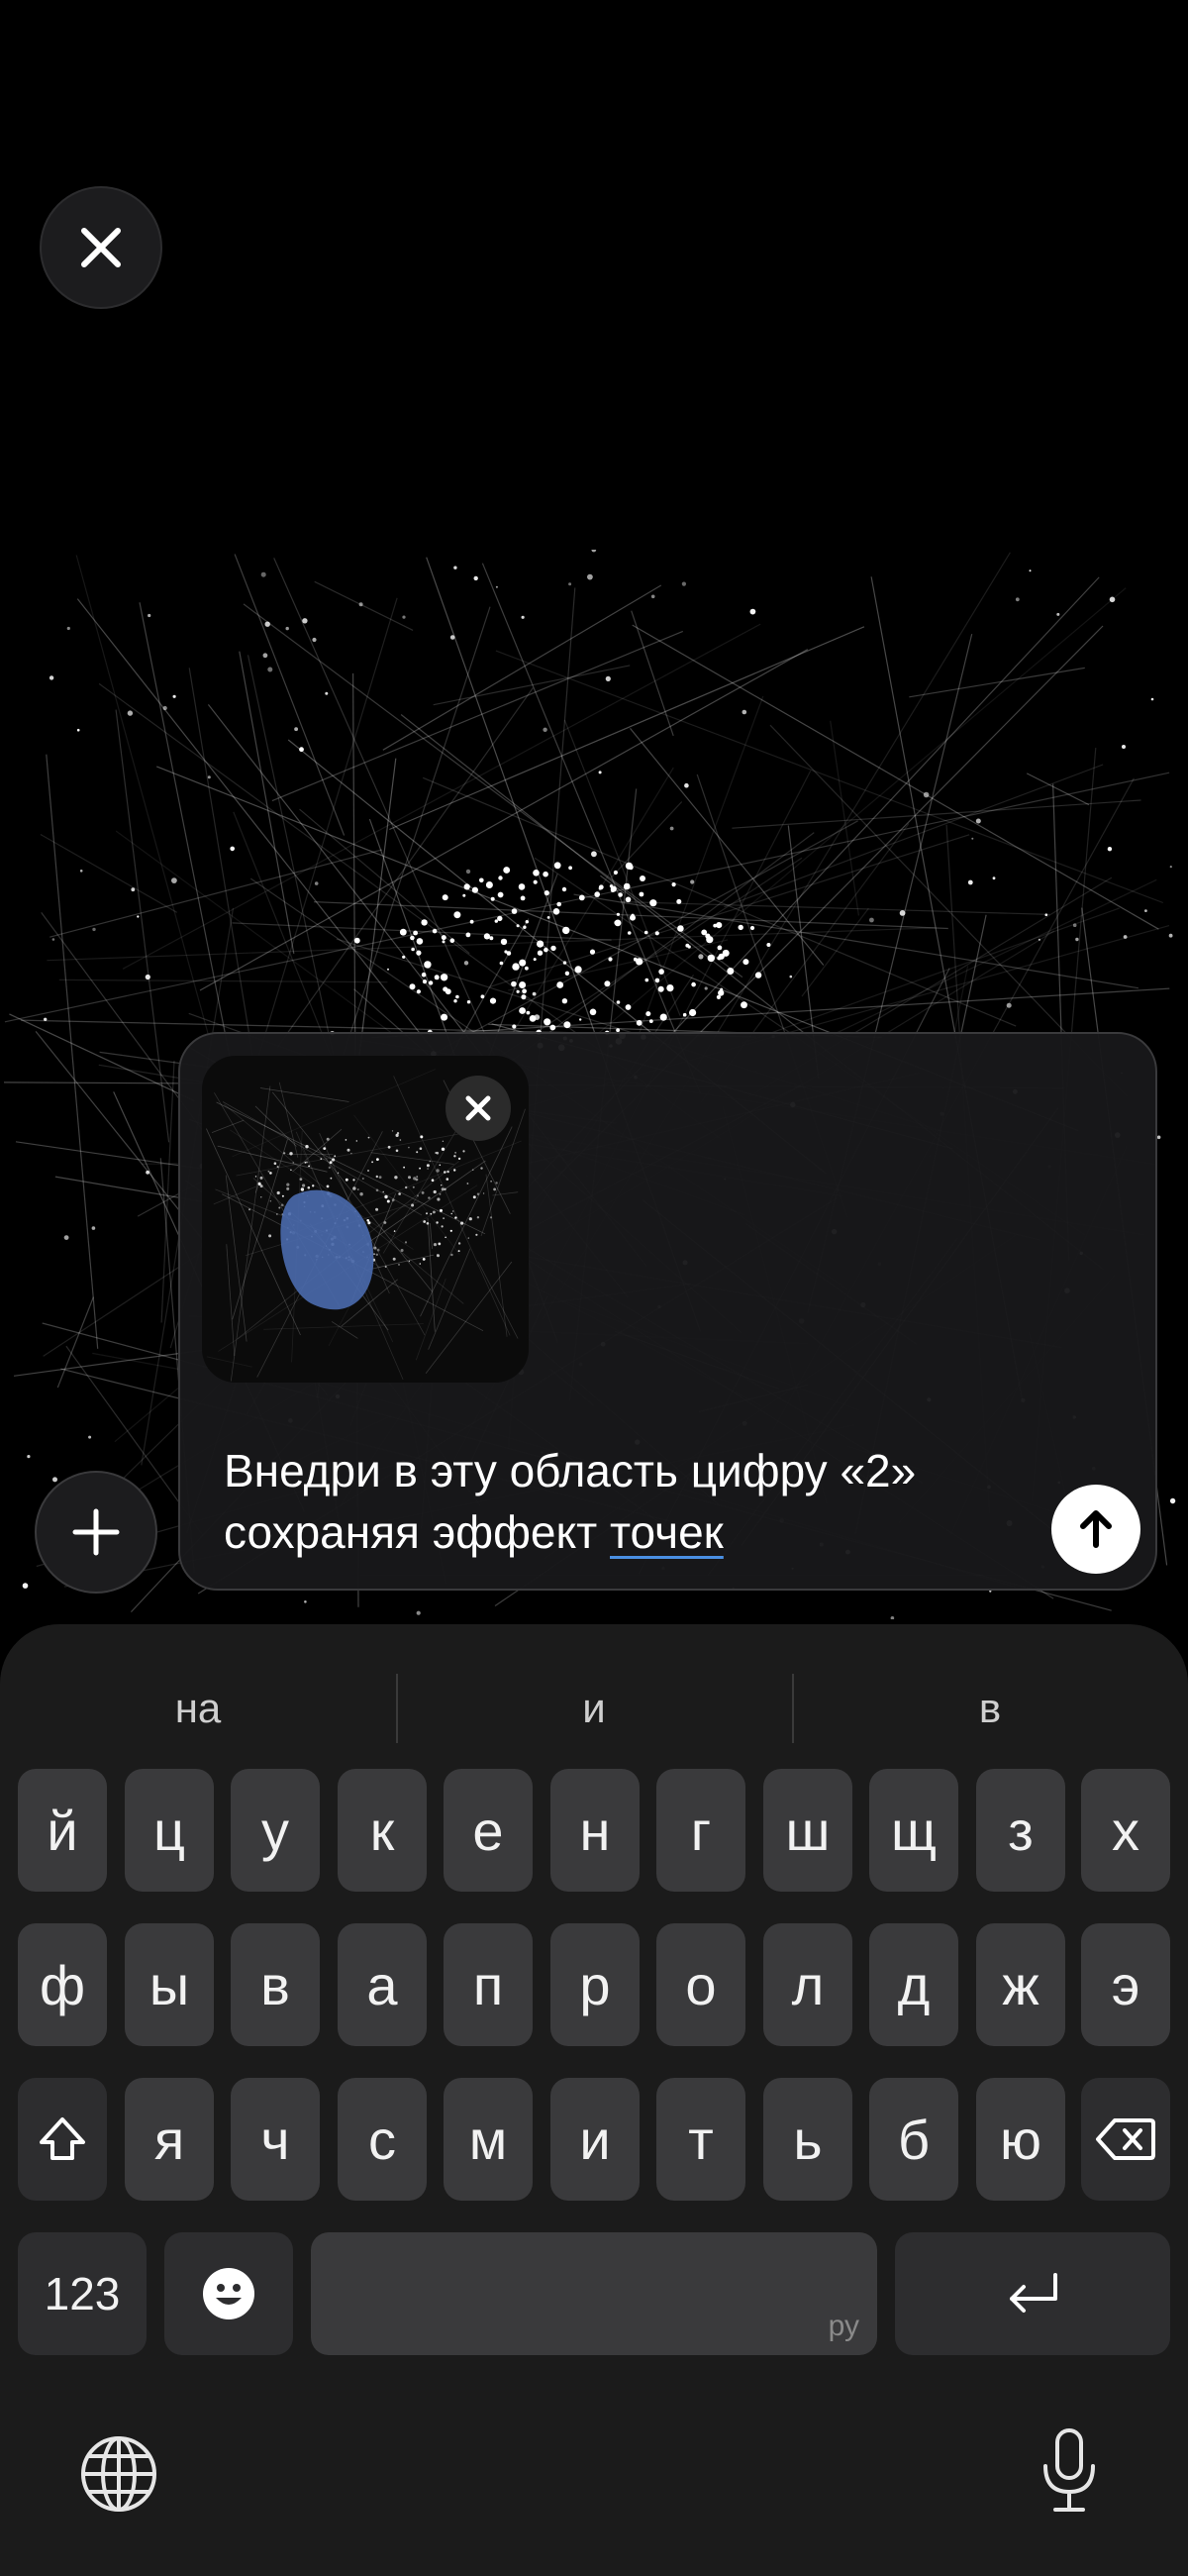  Describe the element at coordinates (169, 1830) in the screenshot. I see `key: ц` at that location.